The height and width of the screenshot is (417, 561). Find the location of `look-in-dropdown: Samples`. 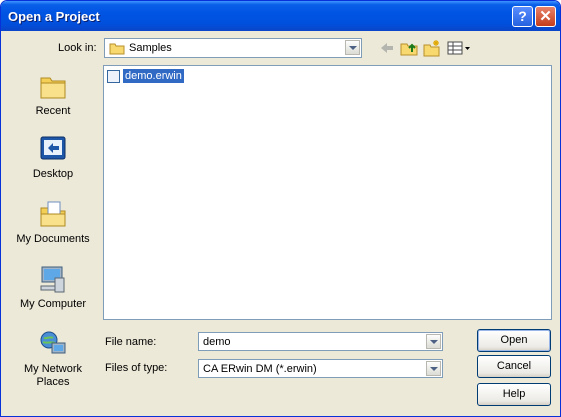

look-in-dropdown: Samples is located at coordinates (233, 48).